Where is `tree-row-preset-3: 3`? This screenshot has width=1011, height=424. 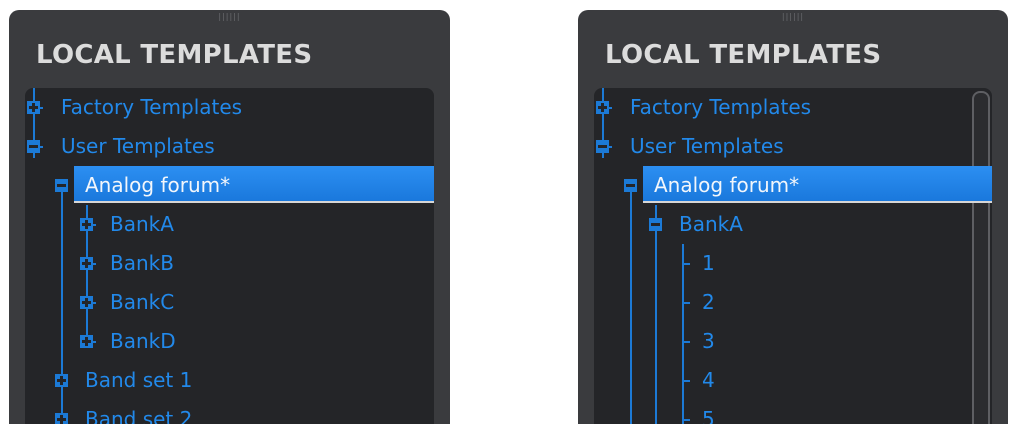 tree-row-preset-3: 3 is located at coordinates (793, 341).